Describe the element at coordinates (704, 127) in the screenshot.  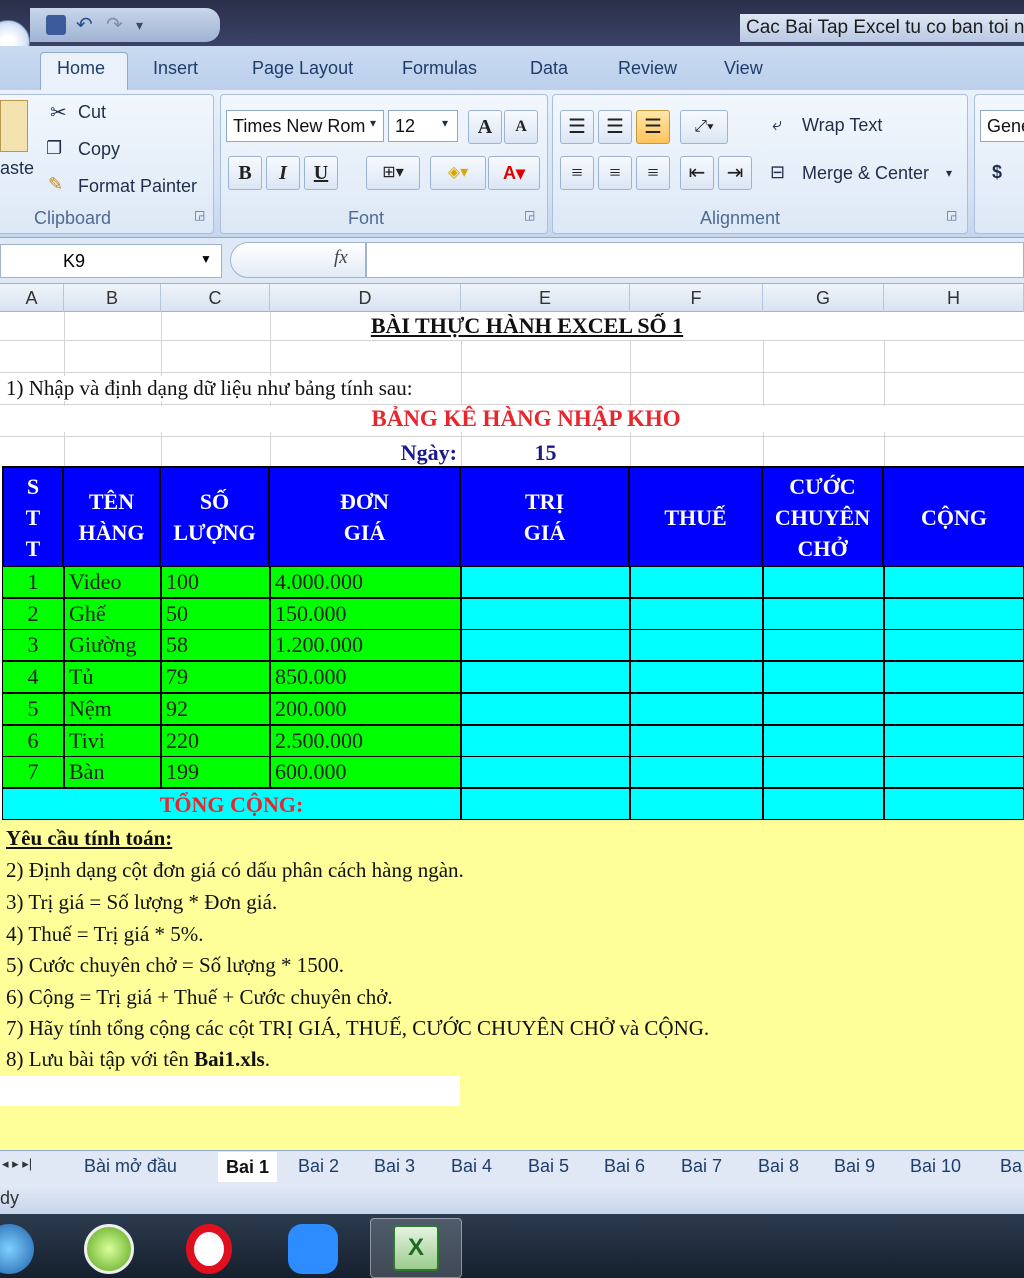
I see `orientation-icon: ⤢▾` at that location.